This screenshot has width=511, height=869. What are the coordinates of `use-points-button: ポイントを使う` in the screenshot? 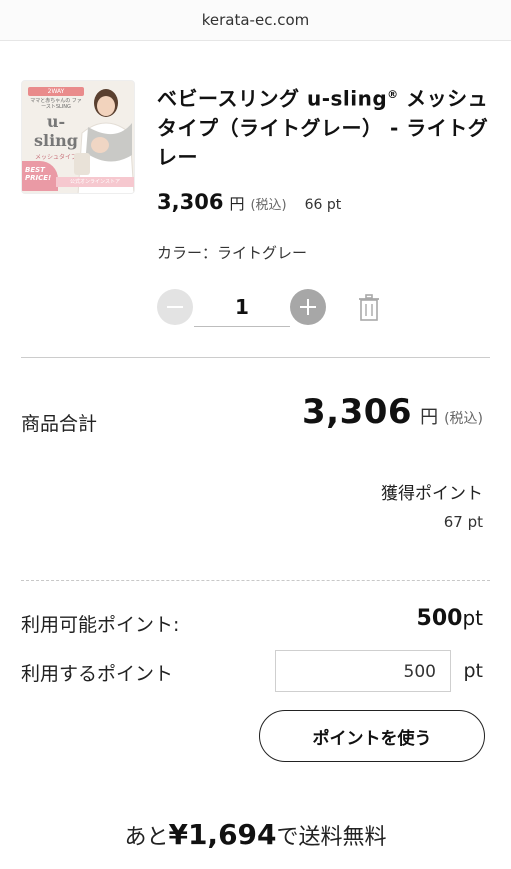 It's located at (372, 736).